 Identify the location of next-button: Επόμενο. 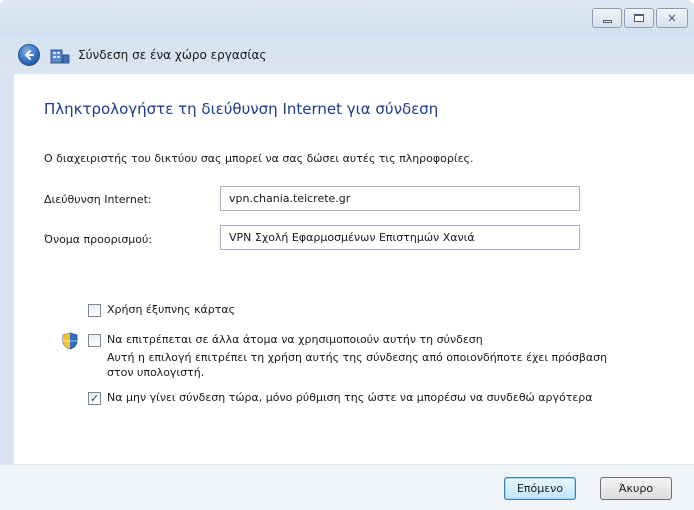
(540, 488).